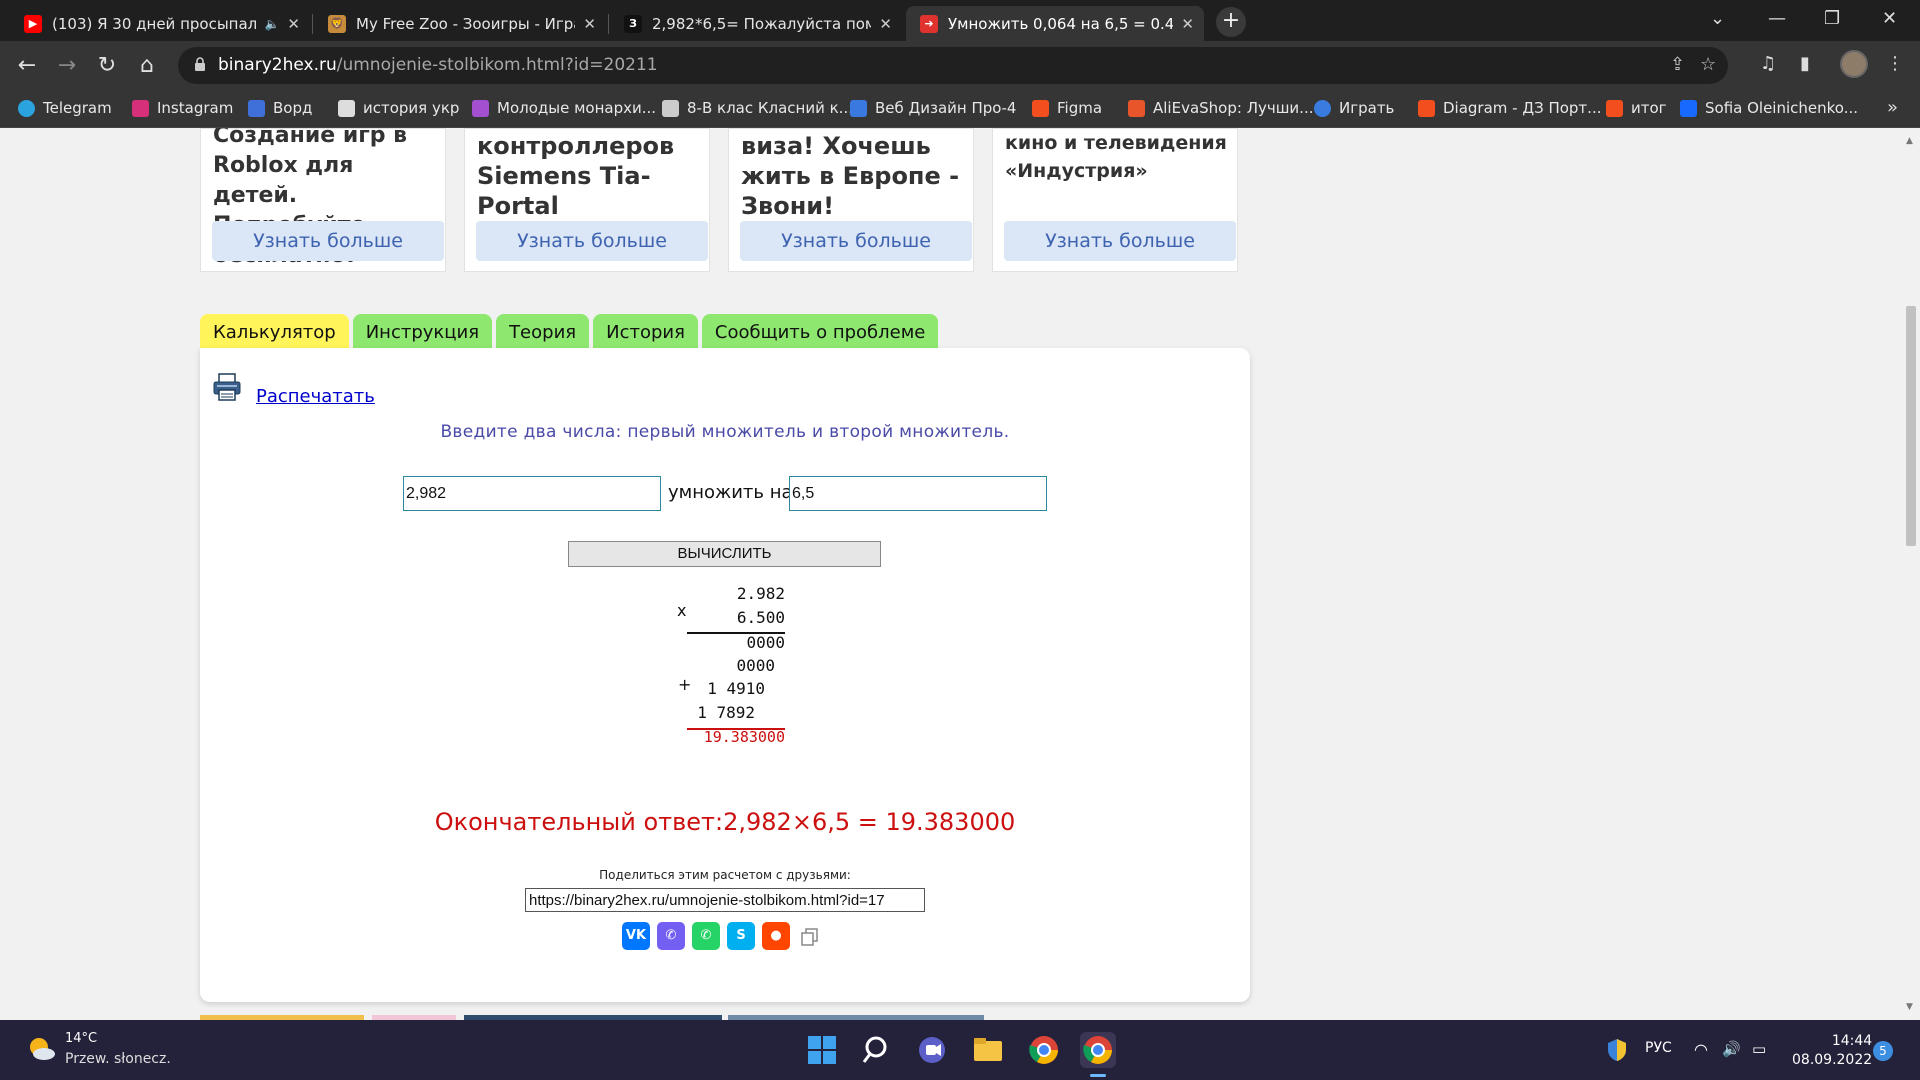 Image resolution: width=1920 pixels, height=1080 pixels. What do you see at coordinates (274, 332) in the screenshot?
I see `tab-calculator: Калькулятор` at bounding box center [274, 332].